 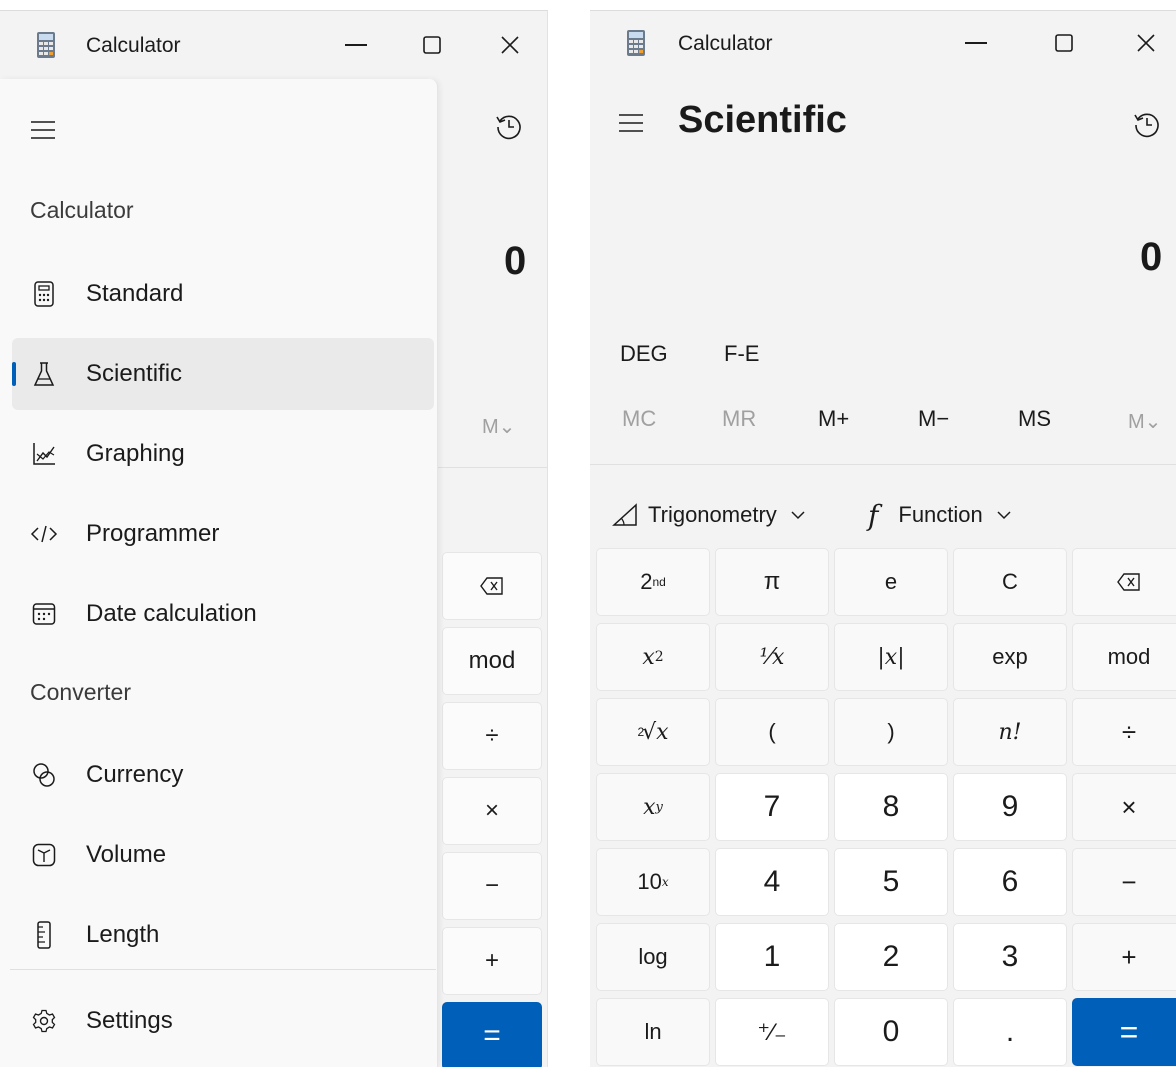 I want to click on absolute-value-key: |x|, so click(x=891, y=657).